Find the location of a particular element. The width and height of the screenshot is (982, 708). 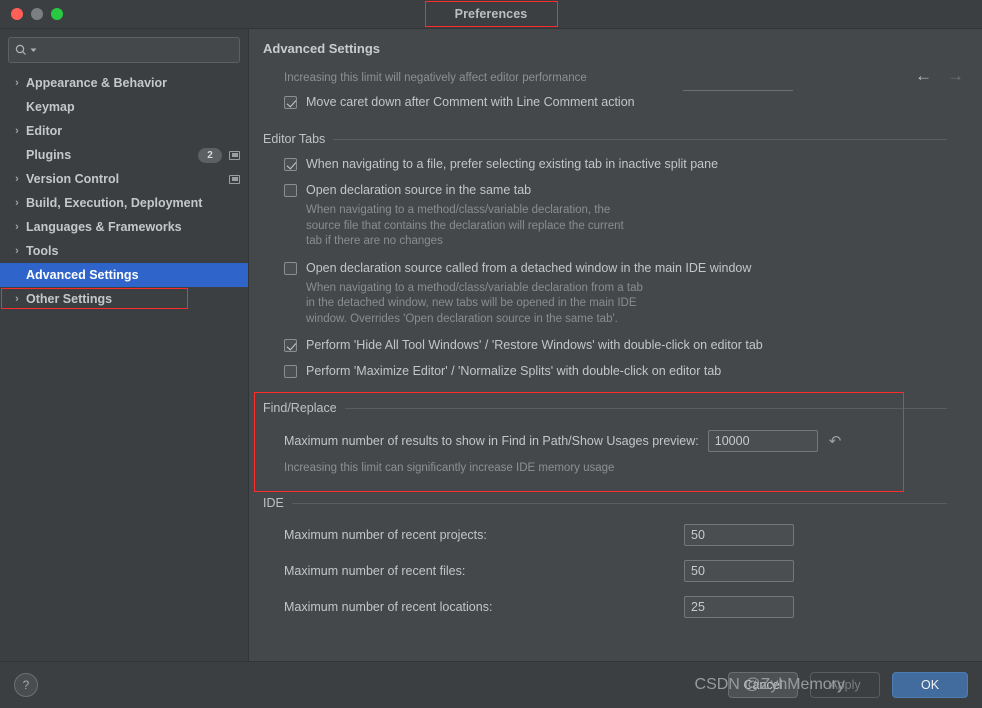

sidebar-item-appearance-behavior: › Appearance & Behavior is located at coordinates (124, 83).